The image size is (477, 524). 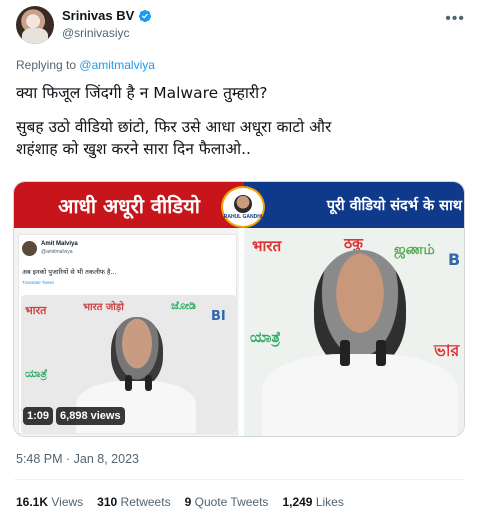 I want to click on avatar, so click(x=35, y=25).